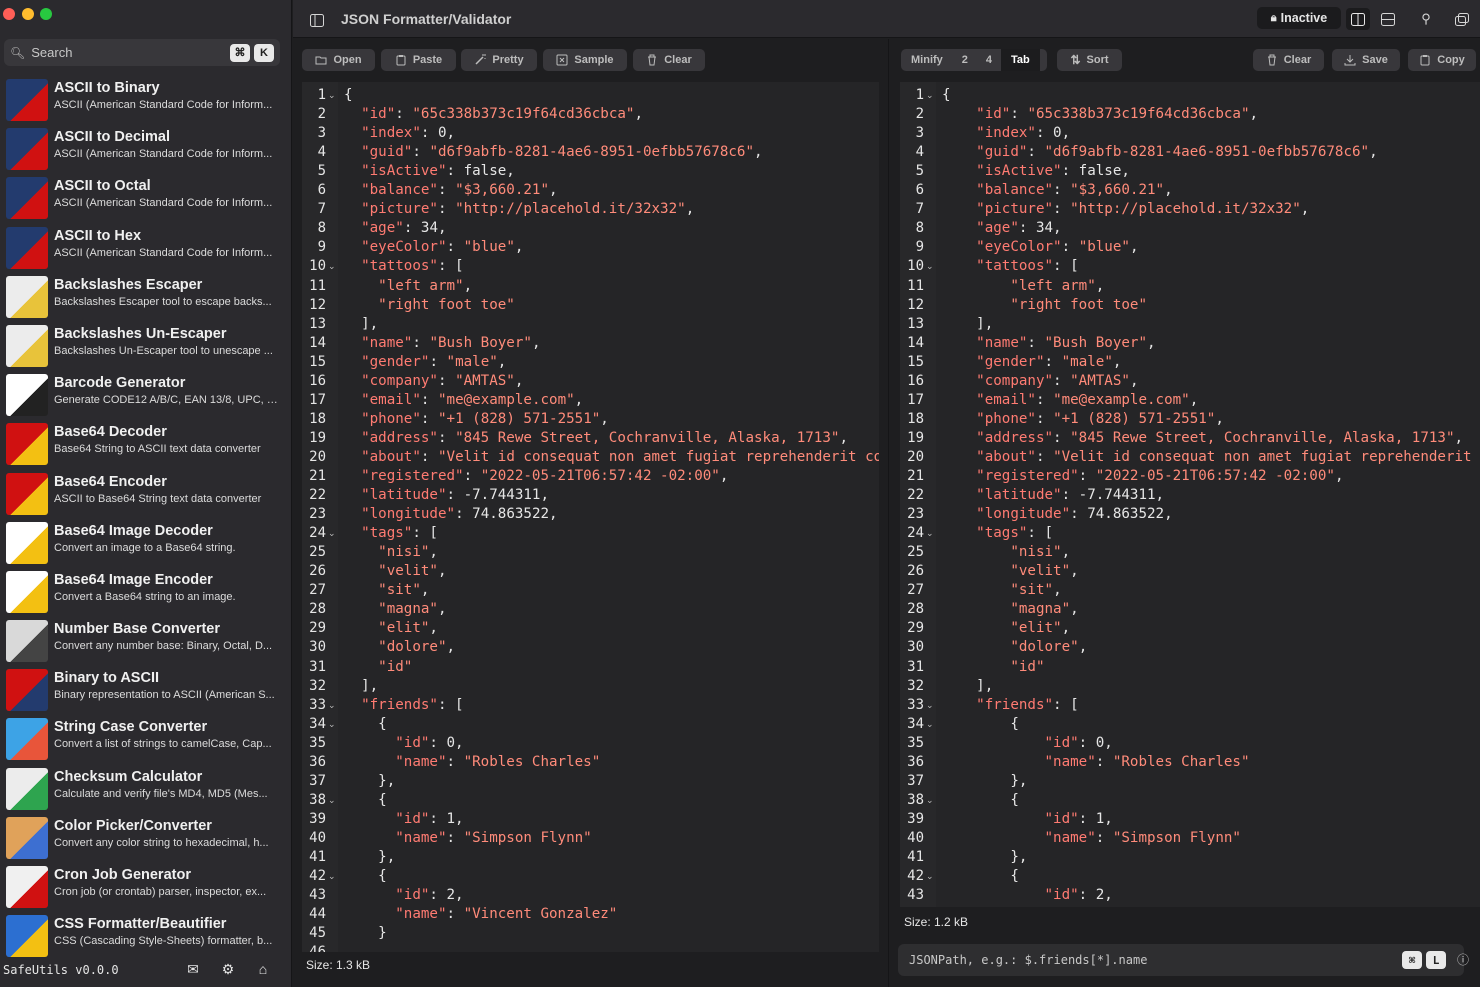 The width and height of the screenshot is (1480, 987). Describe the element at coordinates (652, 60) in the screenshot. I see `trash-icon` at that location.